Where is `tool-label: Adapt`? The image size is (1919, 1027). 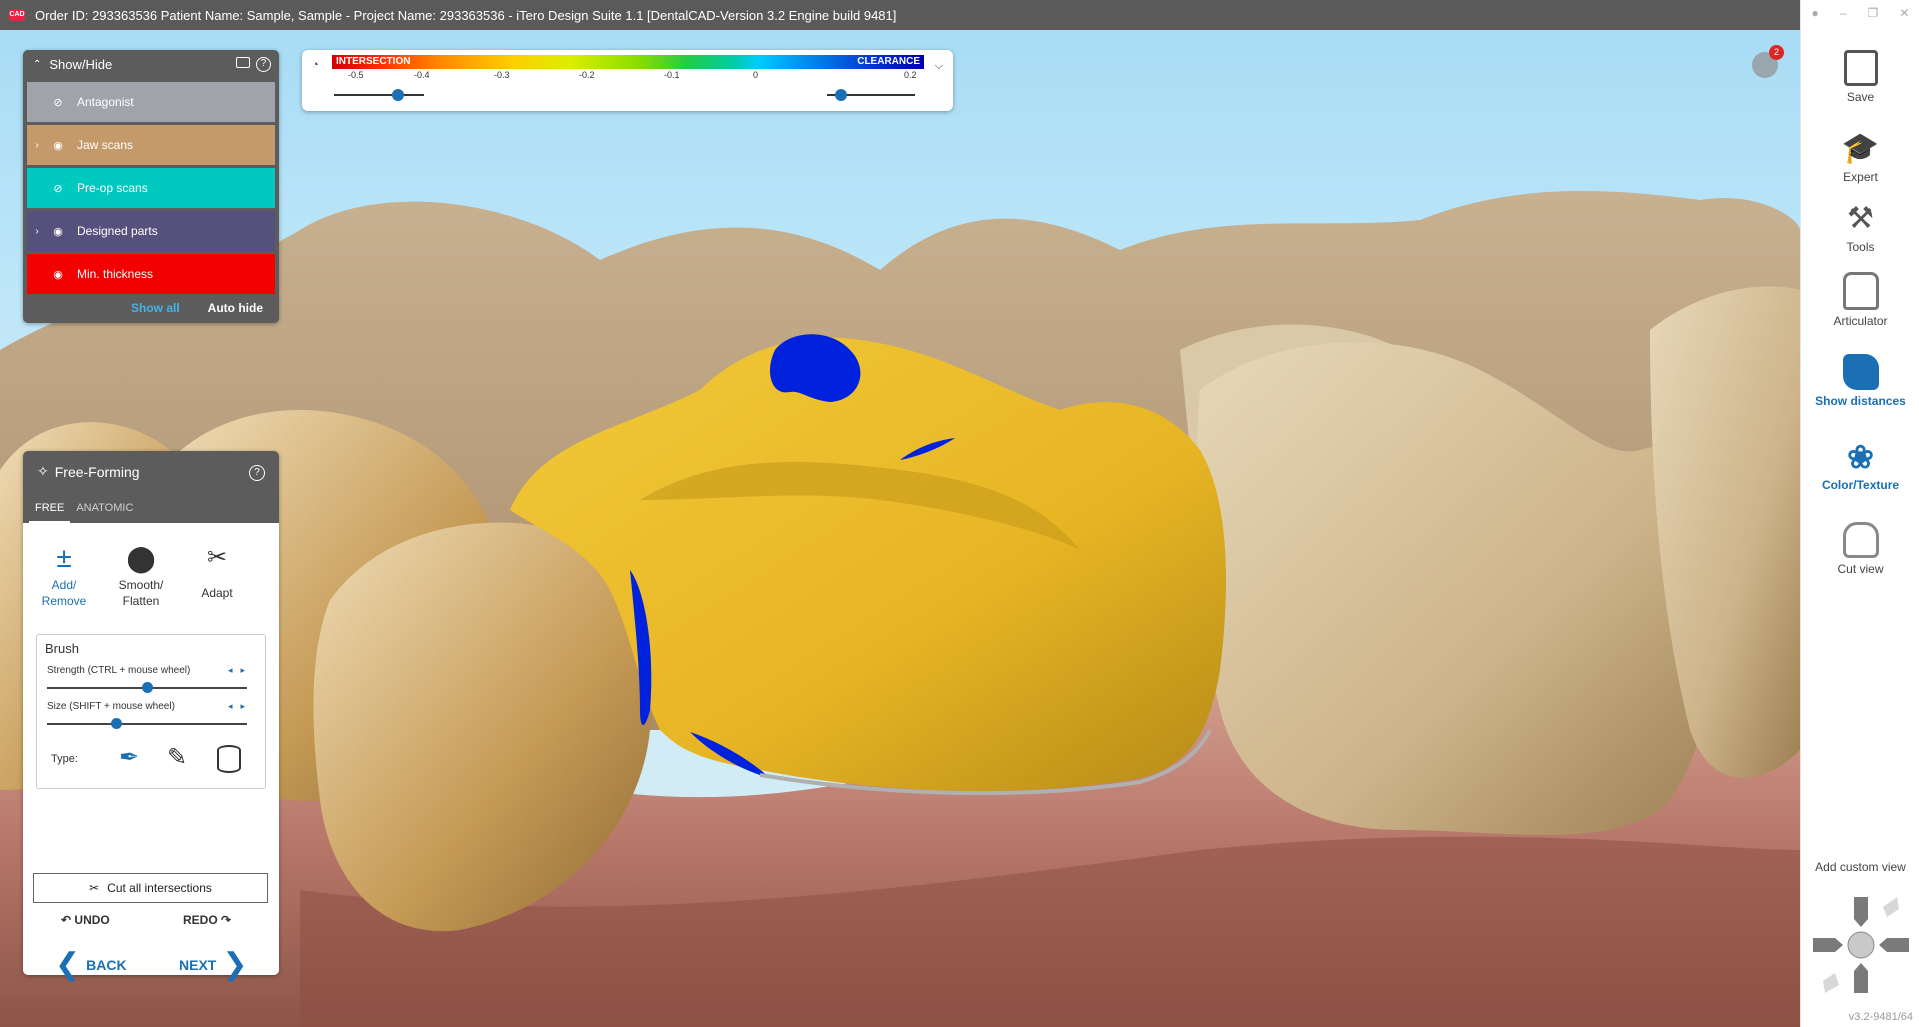
tool-label: Adapt is located at coordinates (217, 593).